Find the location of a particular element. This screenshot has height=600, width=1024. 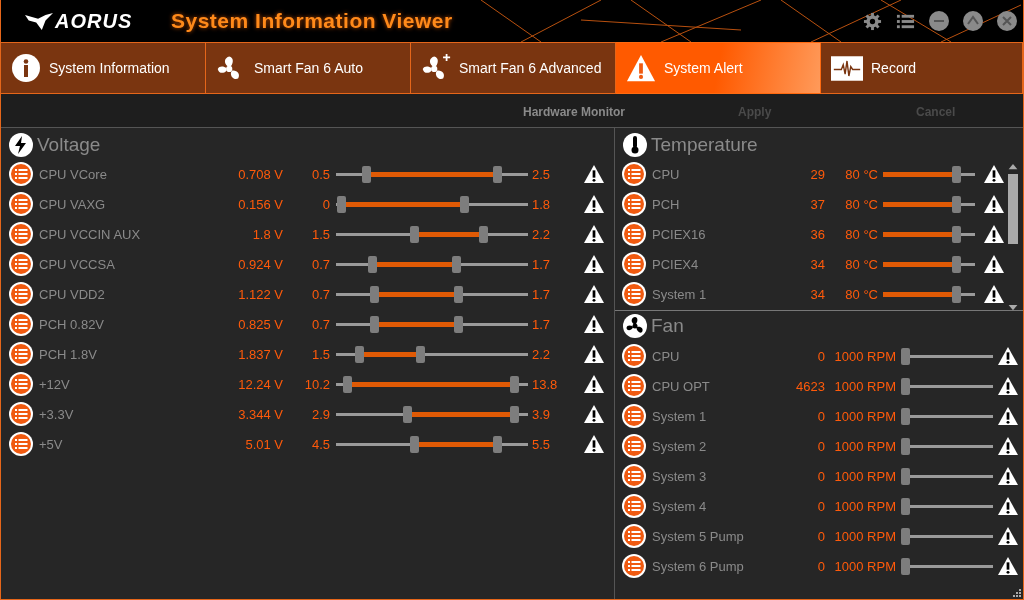

scroll-down-arrow-icon is located at coordinates (1013, 307).